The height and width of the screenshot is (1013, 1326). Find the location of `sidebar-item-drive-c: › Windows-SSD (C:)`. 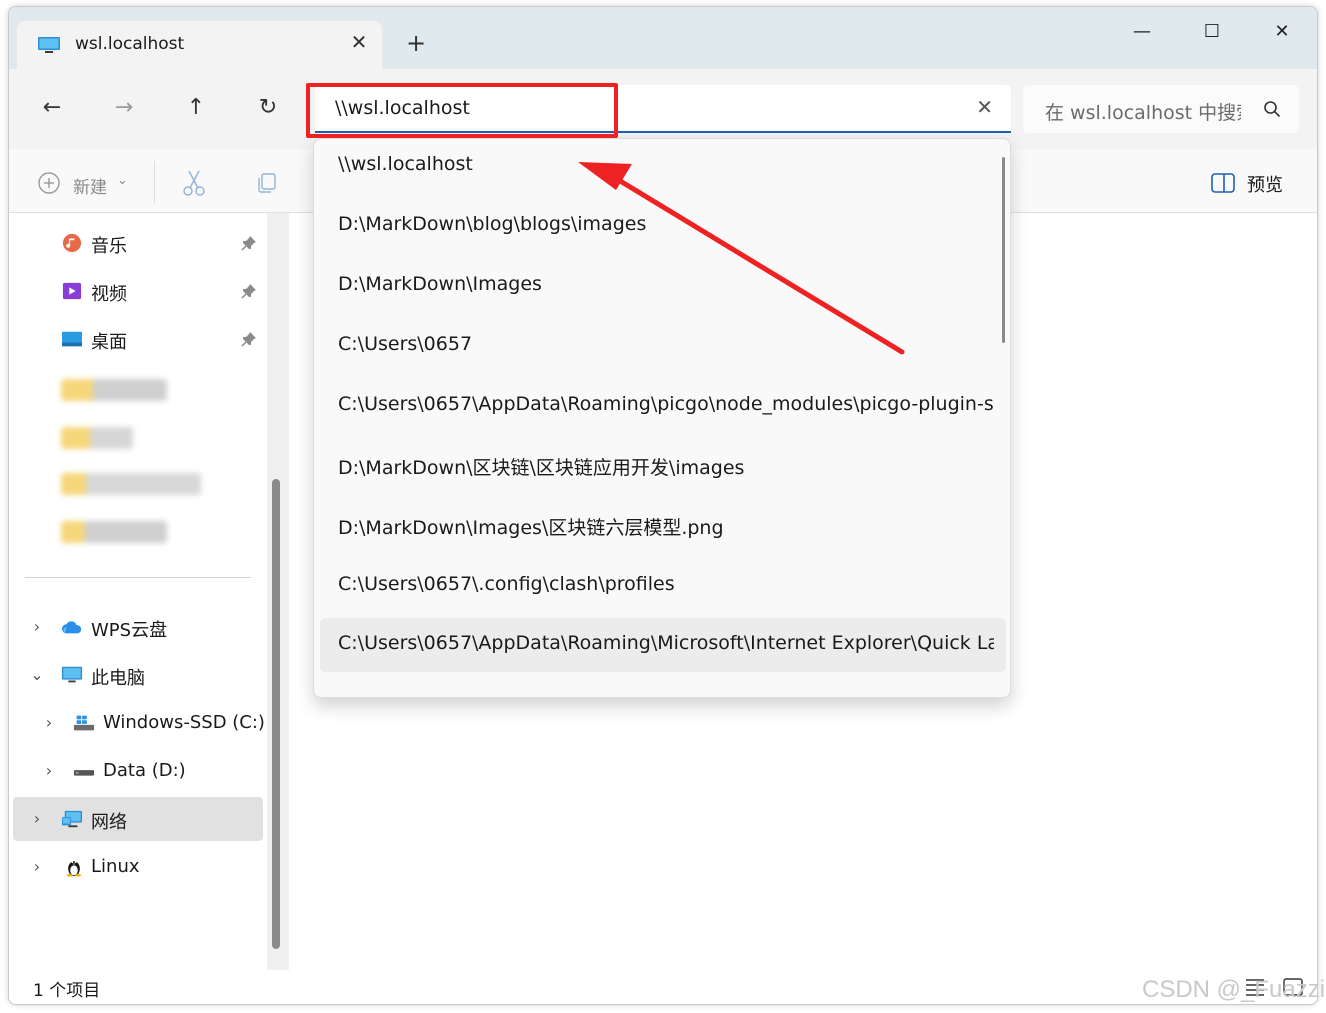

sidebar-item-drive-c: › Windows-SSD (C:) is located at coordinates (139, 723).